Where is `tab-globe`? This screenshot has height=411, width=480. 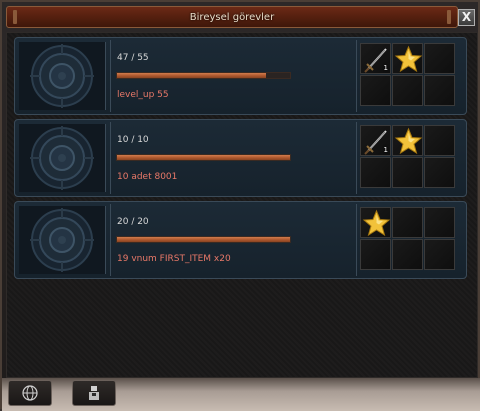 tab-globe is located at coordinates (30, 393).